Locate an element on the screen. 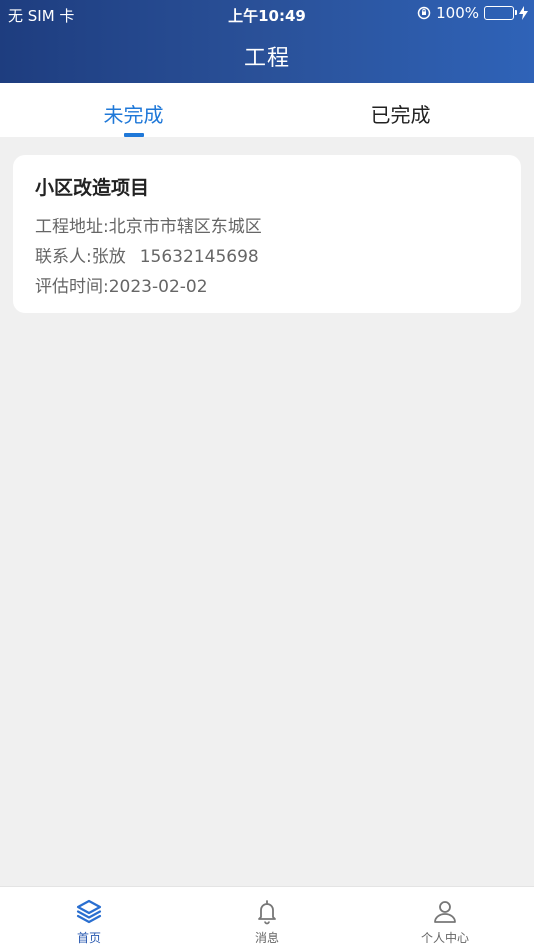 The width and height of the screenshot is (534, 950). project-name: 小区改造项目 is located at coordinates (92, 188).